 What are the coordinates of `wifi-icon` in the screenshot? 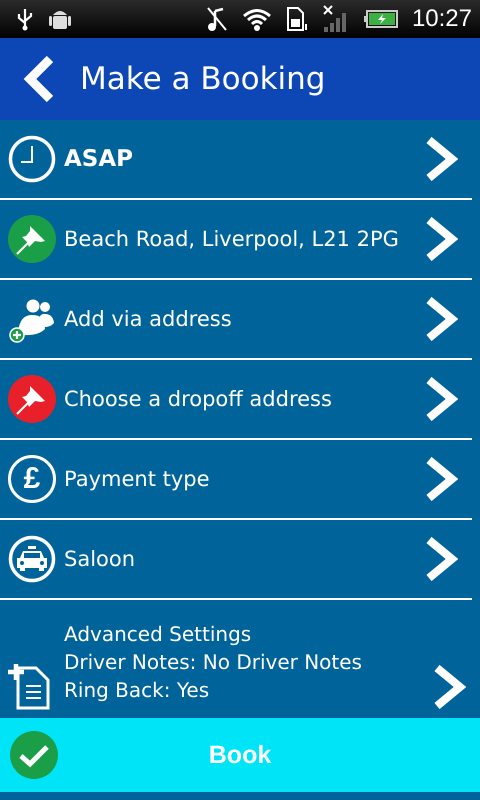 It's located at (257, 19).